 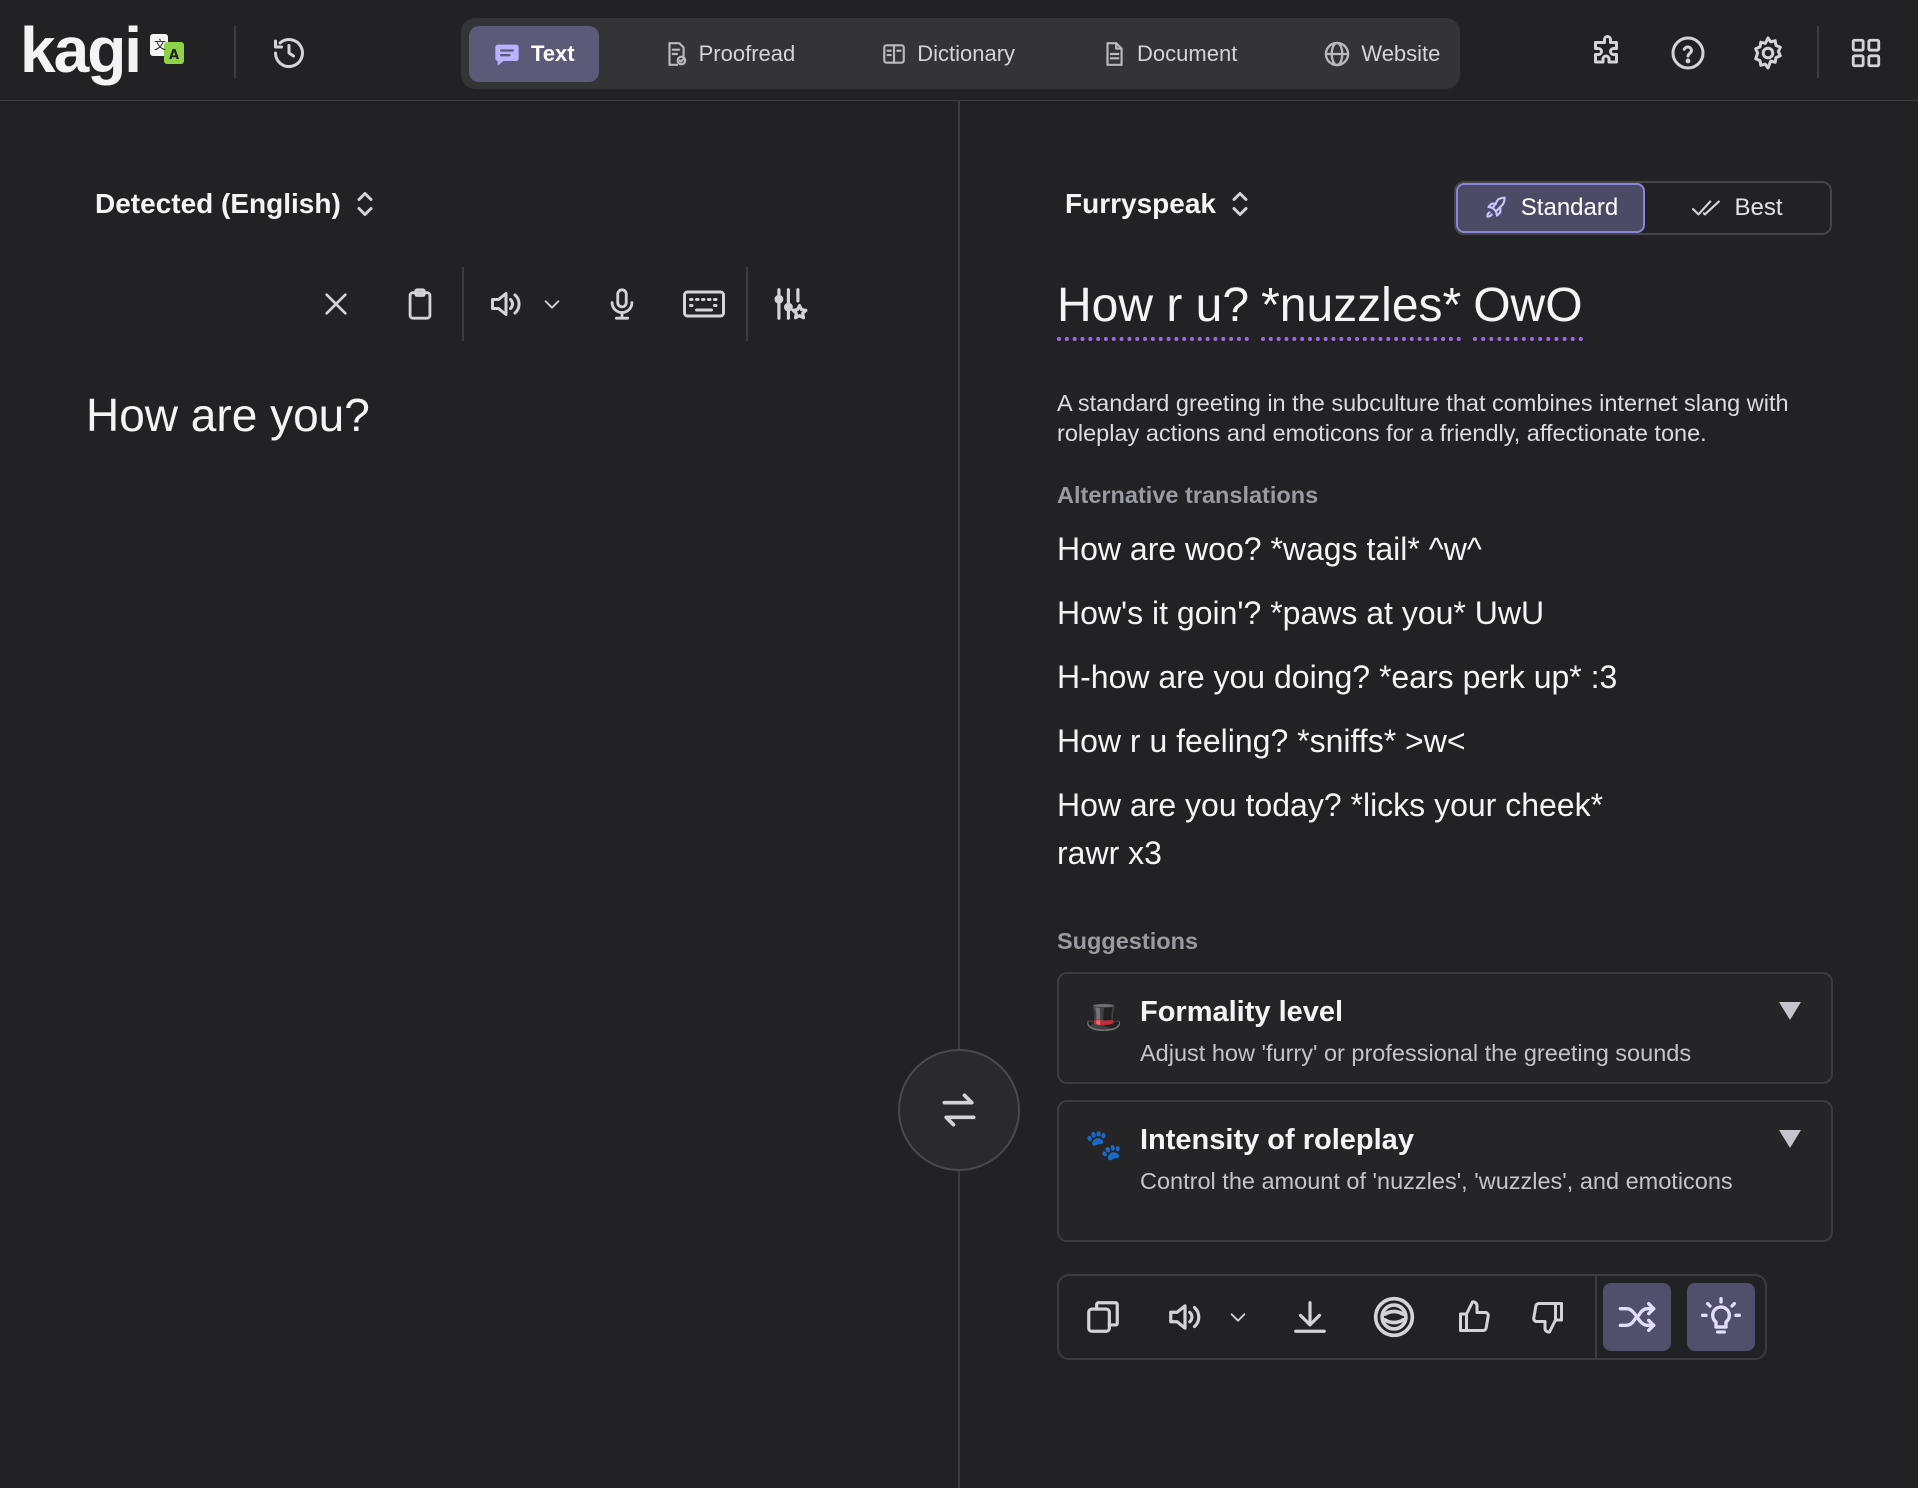 What do you see at coordinates (1758, 207) in the screenshot?
I see `best-label: Best` at bounding box center [1758, 207].